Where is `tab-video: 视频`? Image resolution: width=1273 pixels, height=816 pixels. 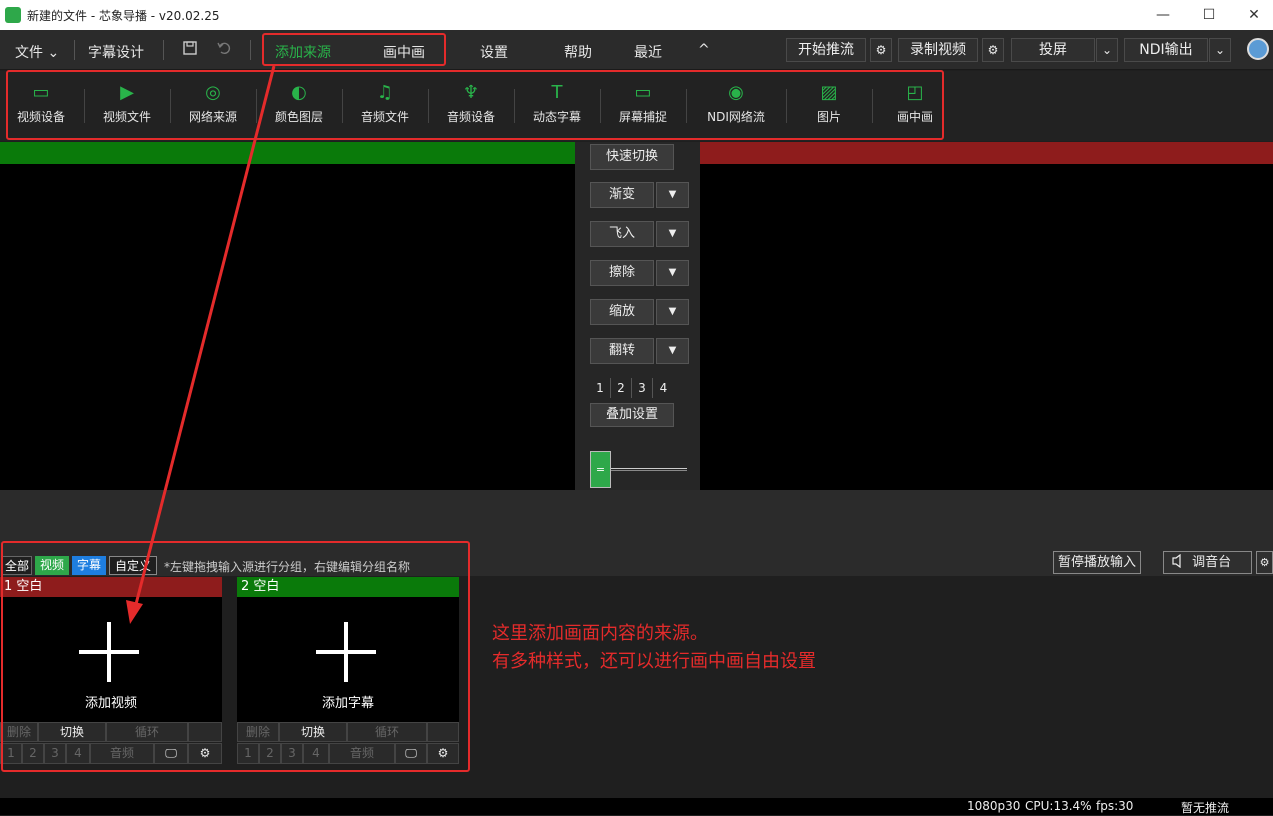 tab-video: 视频 is located at coordinates (52, 565).